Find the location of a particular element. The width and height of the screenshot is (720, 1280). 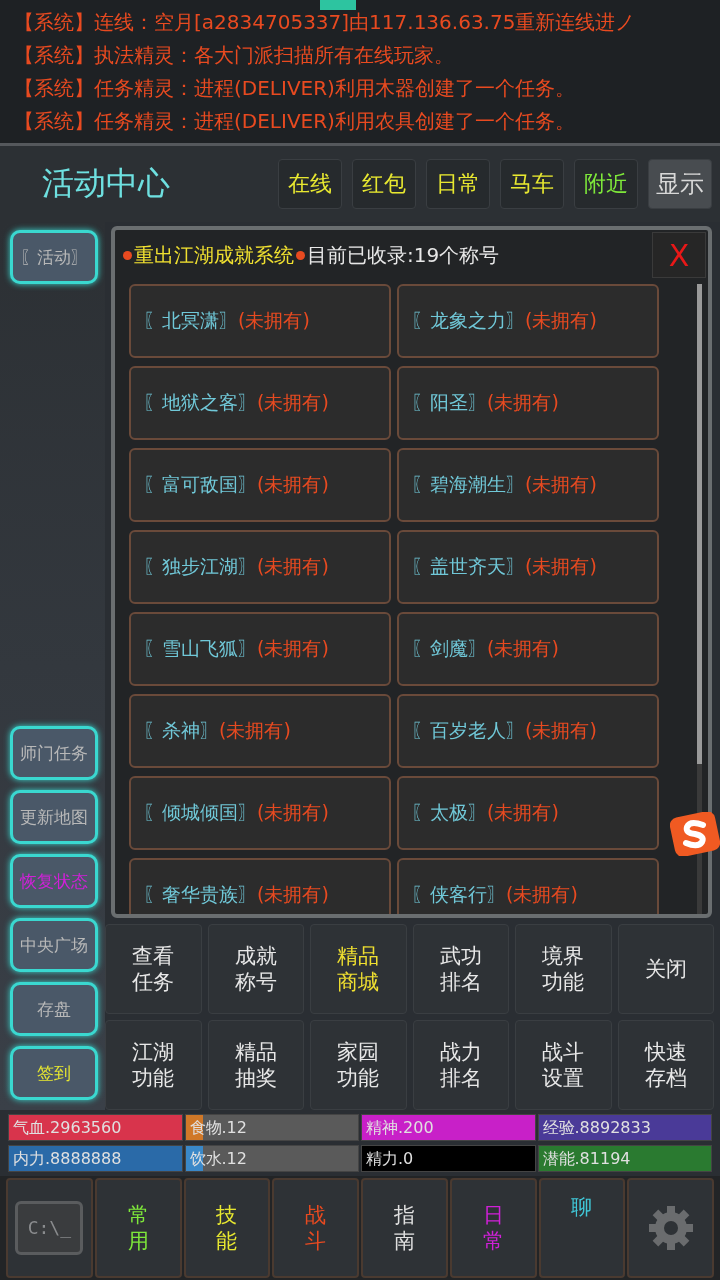

function-button: 境界功能 is located at coordinates (563, 969).